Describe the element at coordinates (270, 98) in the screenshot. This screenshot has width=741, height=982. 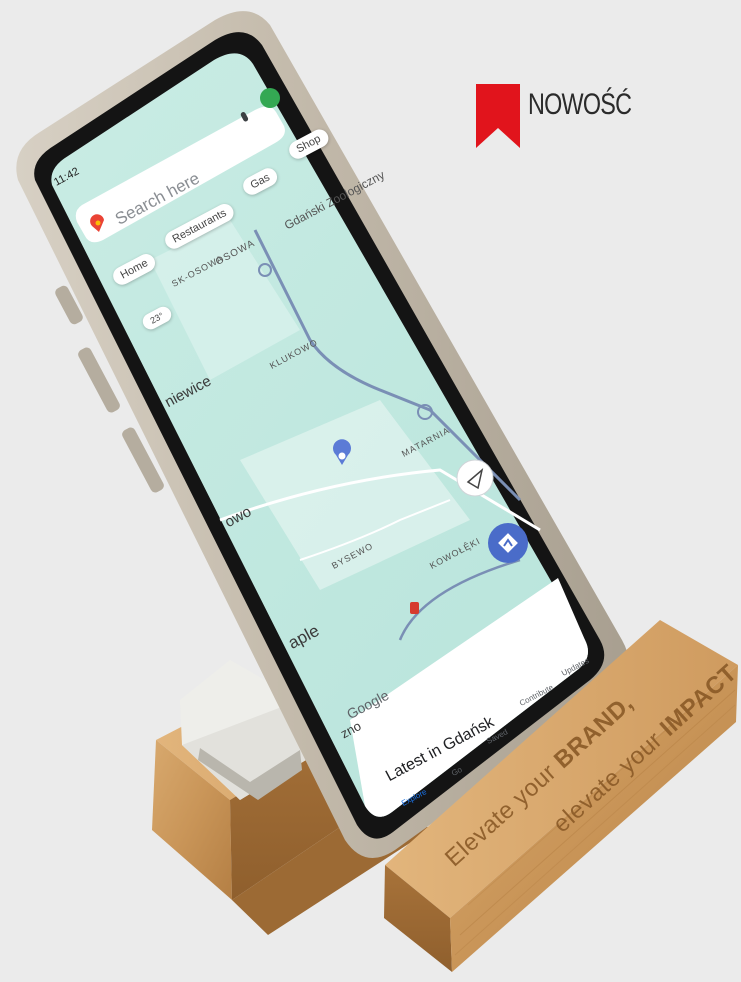
I see `avatar` at that location.